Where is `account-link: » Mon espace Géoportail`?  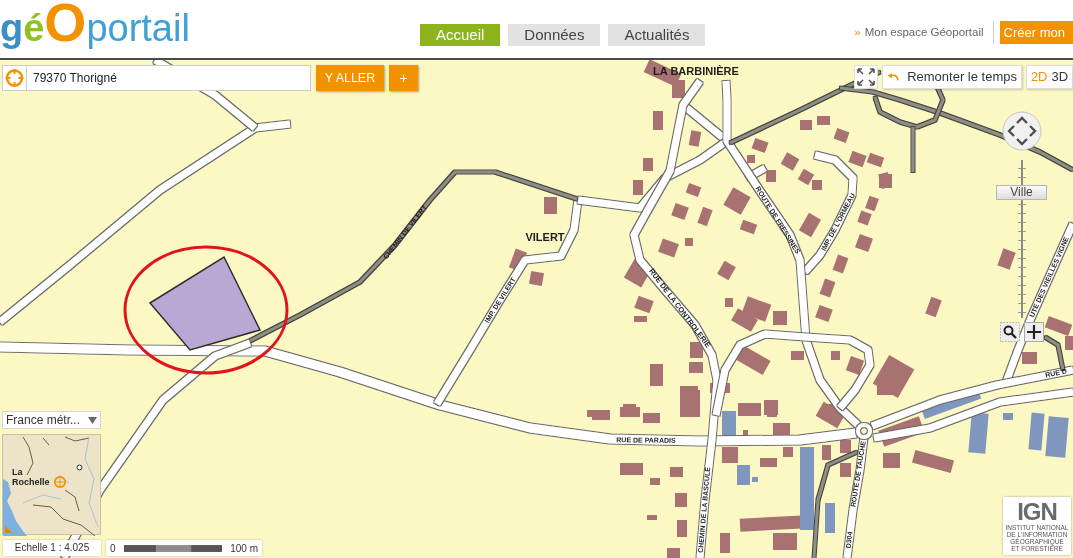 account-link: » Mon espace Géoportail is located at coordinates (919, 32).